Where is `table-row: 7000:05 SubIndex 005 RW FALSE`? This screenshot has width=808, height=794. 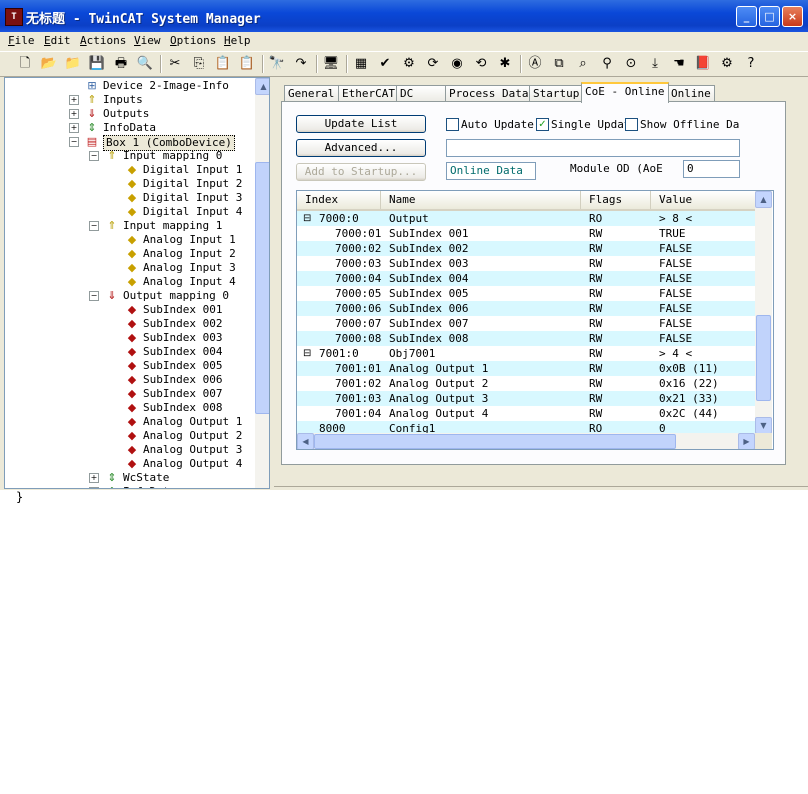 table-row: 7000:05 SubIndex 005 RW FALSE is located at coordinates (526, 293).